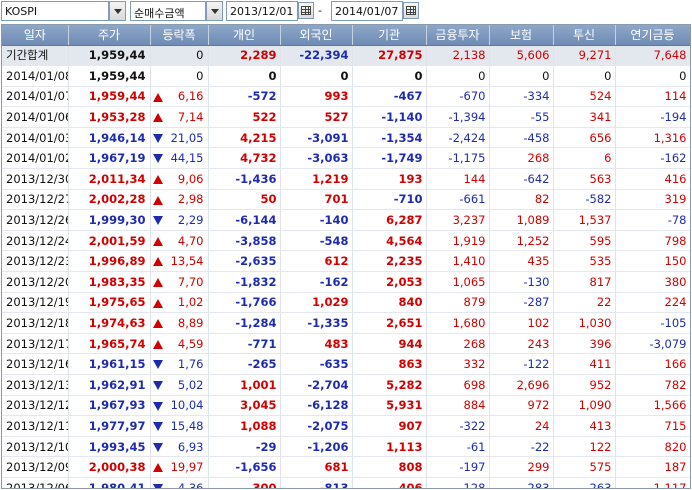  What do you see at coordinates (109, 282) in the screenshot?
I see `cell-price: 1,983,35` at bounding box center [109, 282].